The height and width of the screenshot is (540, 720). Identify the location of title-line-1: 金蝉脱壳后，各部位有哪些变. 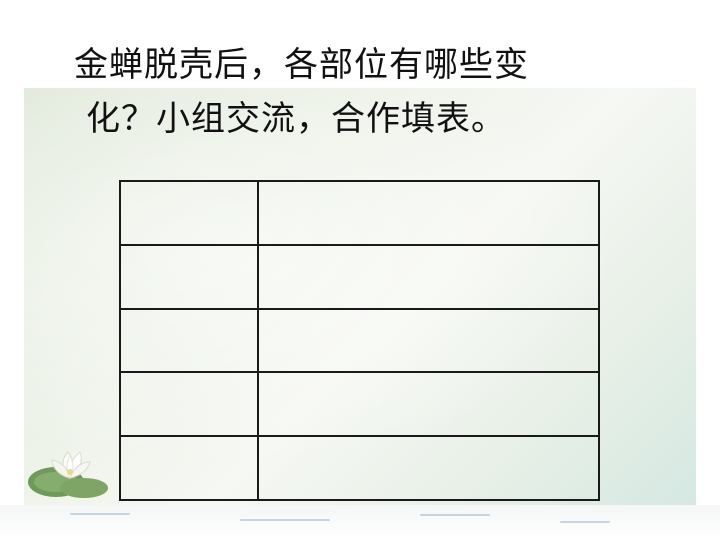
(301, 65).